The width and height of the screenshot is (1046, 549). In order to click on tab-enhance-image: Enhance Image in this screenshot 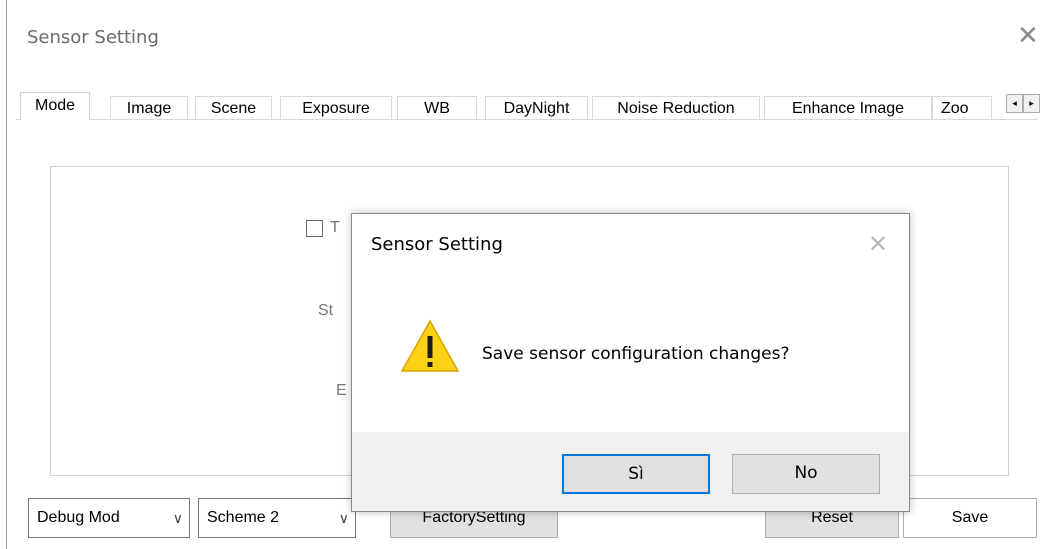, I will do `click(848, 107)`.